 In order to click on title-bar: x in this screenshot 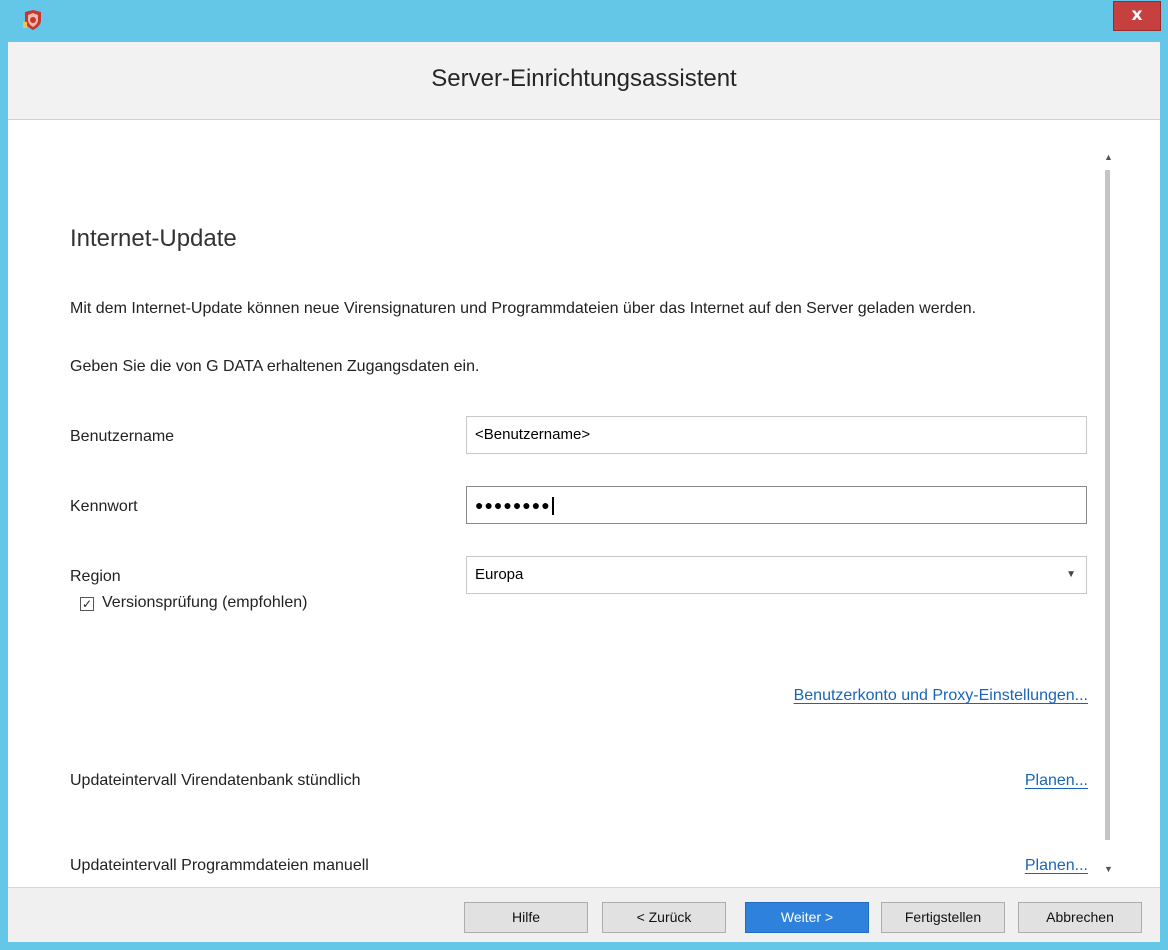, I will do `click(584, 21)`.